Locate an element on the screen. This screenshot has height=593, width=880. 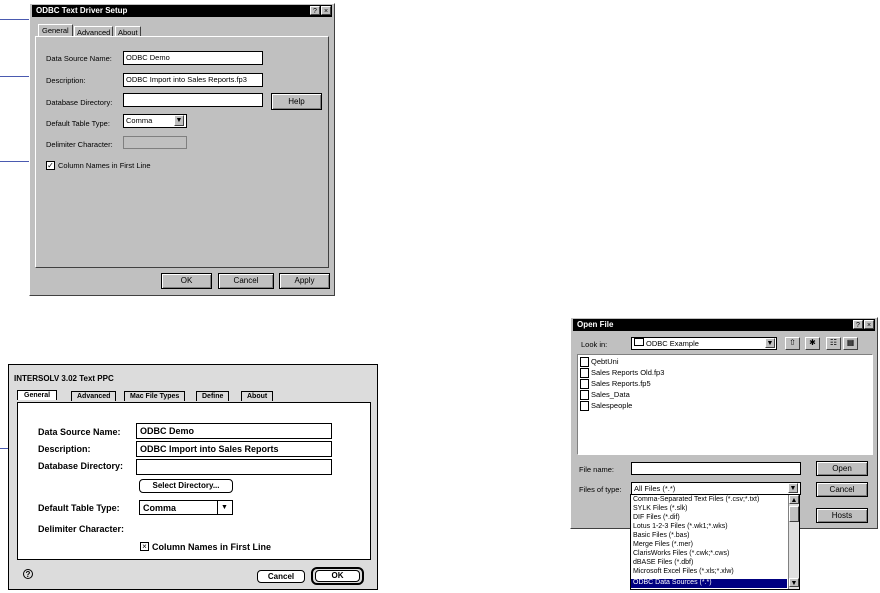
mac-delimiter-character-label: Delimiter Character: is located at coordinates (81, 529).